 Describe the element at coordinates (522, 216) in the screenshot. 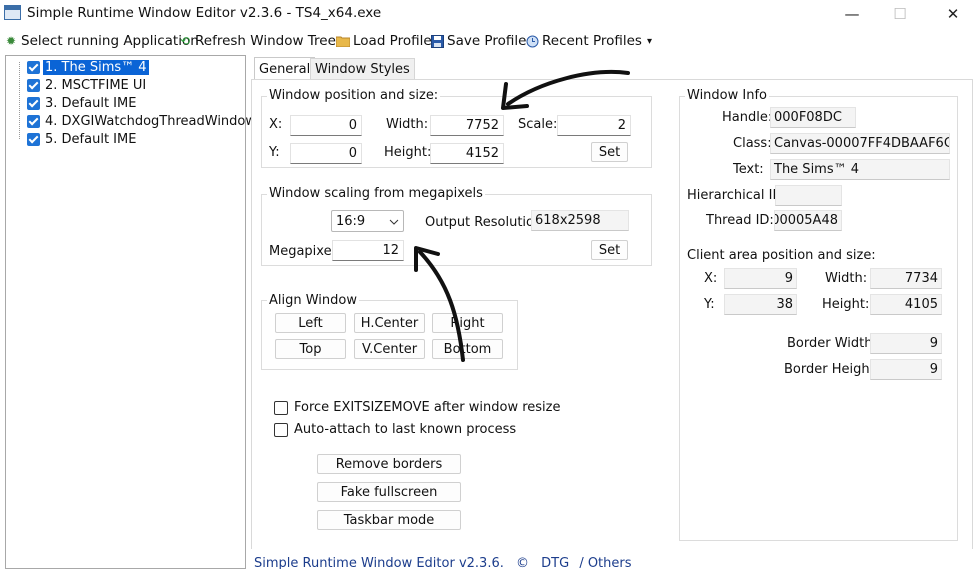

I see `annotation-arrows` at that location.